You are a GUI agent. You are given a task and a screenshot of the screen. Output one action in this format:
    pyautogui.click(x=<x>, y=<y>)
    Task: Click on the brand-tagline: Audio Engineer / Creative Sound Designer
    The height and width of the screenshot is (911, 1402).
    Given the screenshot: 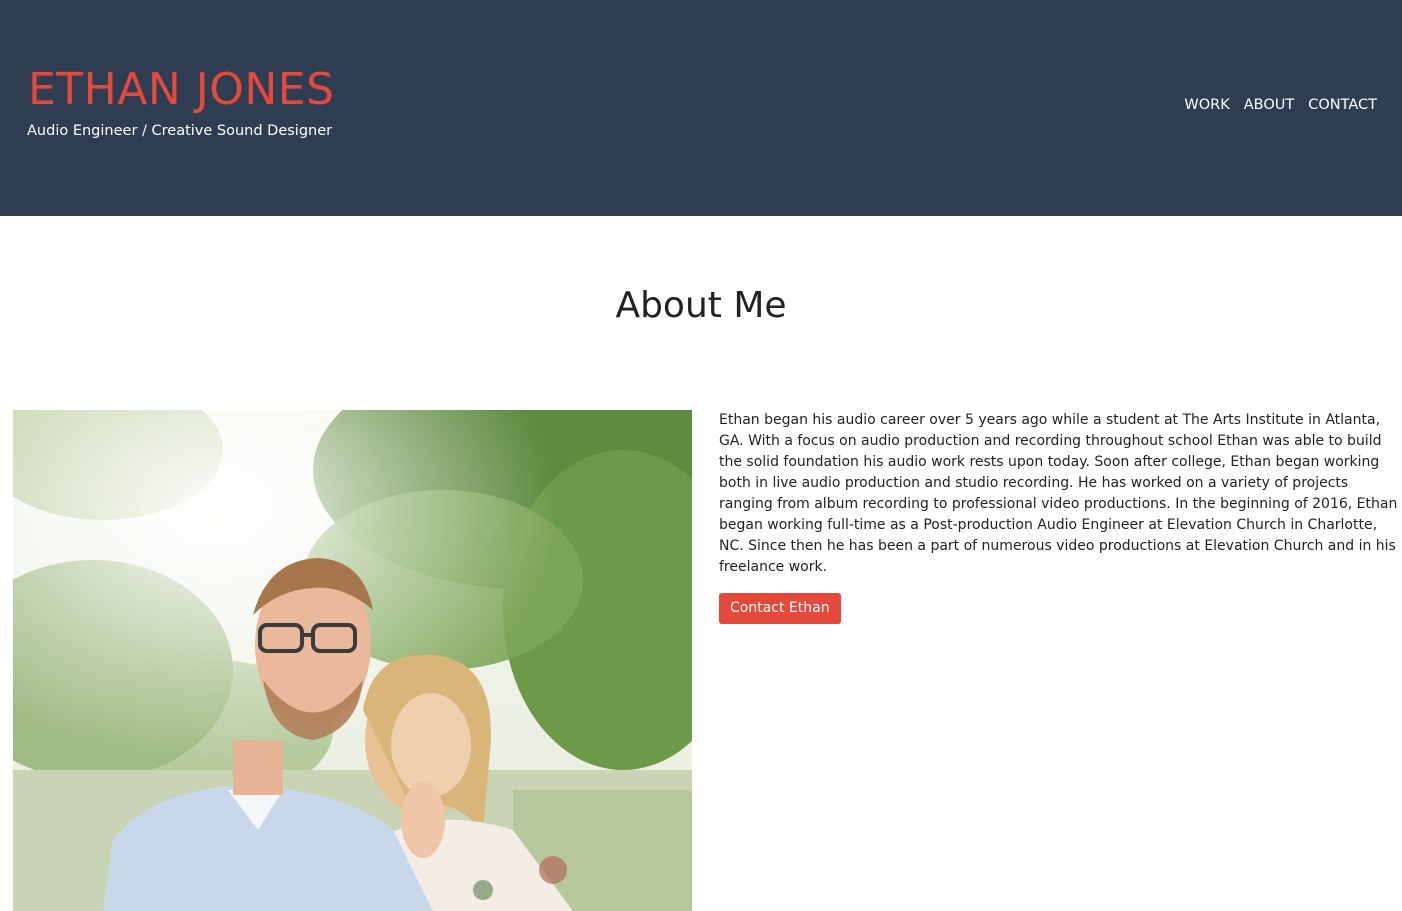 What is the action you would take?
    pyautogui.click(x=180, y=131)
    